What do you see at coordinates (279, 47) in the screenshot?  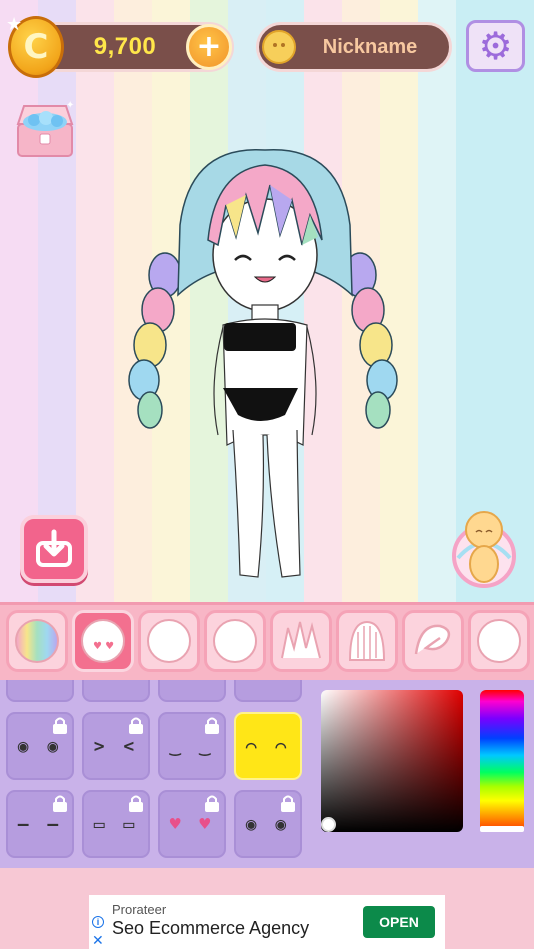 I see `smiley-face-icon` at bounding box center [279, 47].